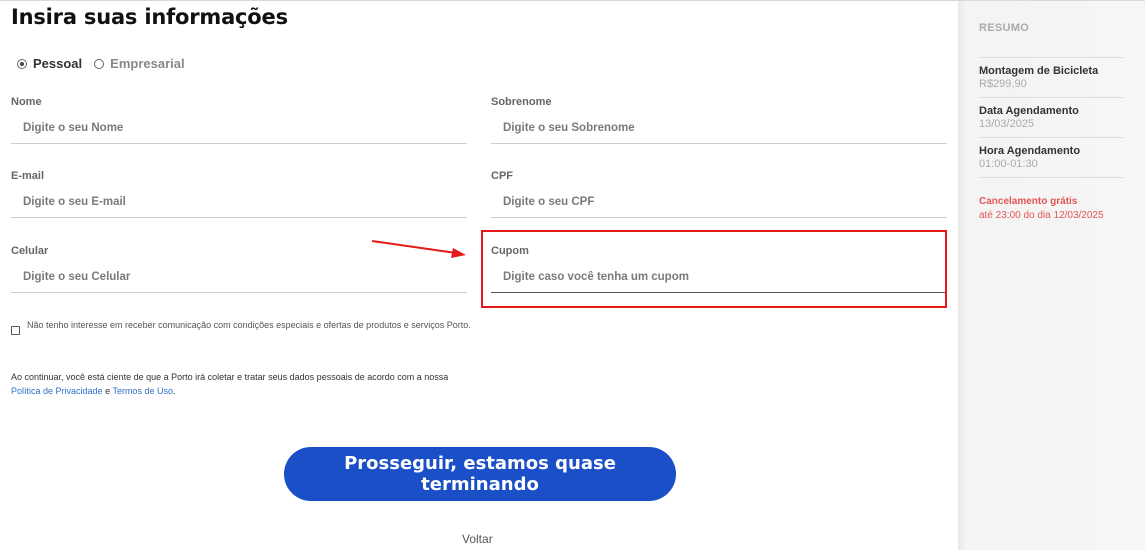 This screenshot has height=550, width=1145. What do you see at coordinates (521, 102) in the screenshot?
I see `sobrenome-label: Sobrenome` at bounding box center [521, 102].